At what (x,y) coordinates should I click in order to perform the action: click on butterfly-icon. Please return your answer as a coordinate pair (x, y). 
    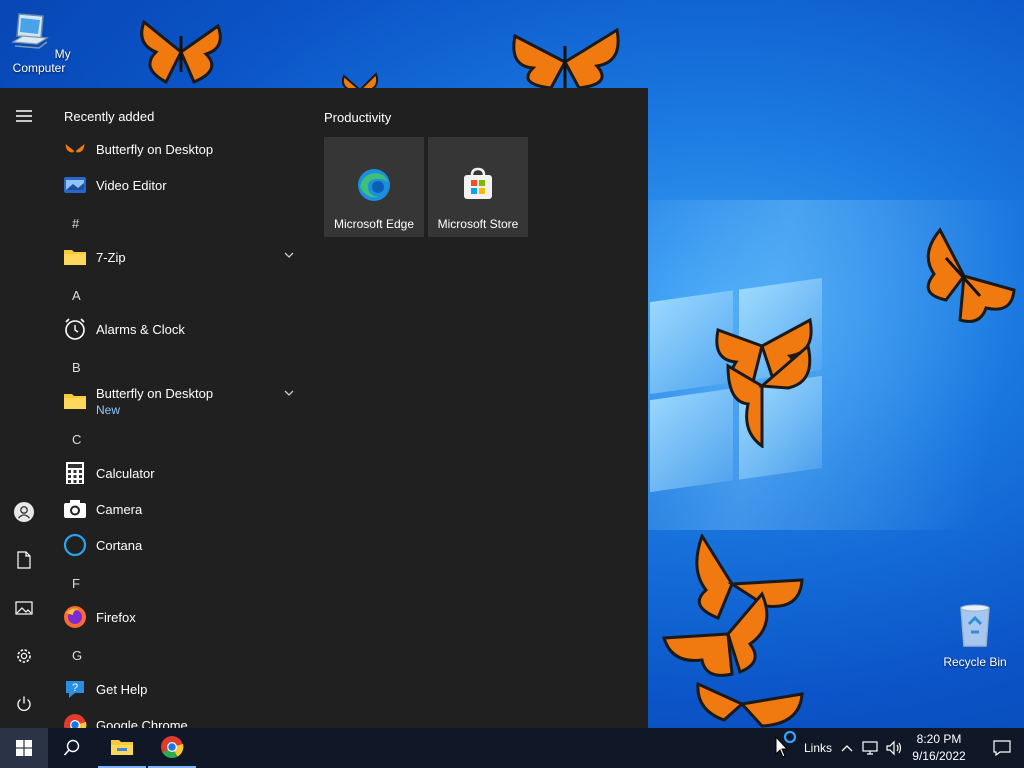
    Looking at the image, I should click on (75, 149).